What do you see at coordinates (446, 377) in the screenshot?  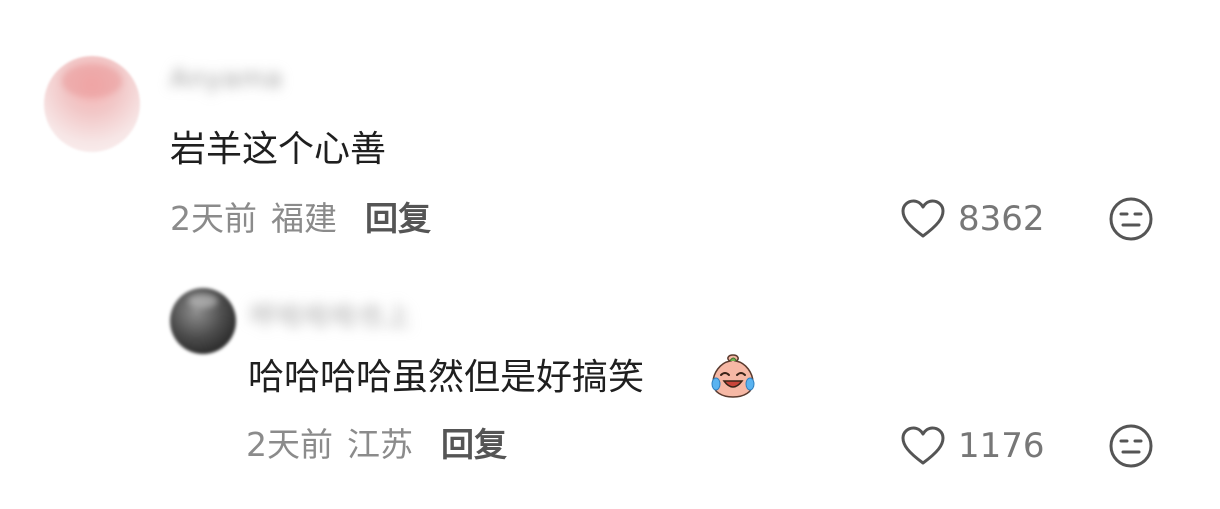 I see `comment-text: 哈哈哈哈虽然但是好搞笑` at bounding box center [446, 377].